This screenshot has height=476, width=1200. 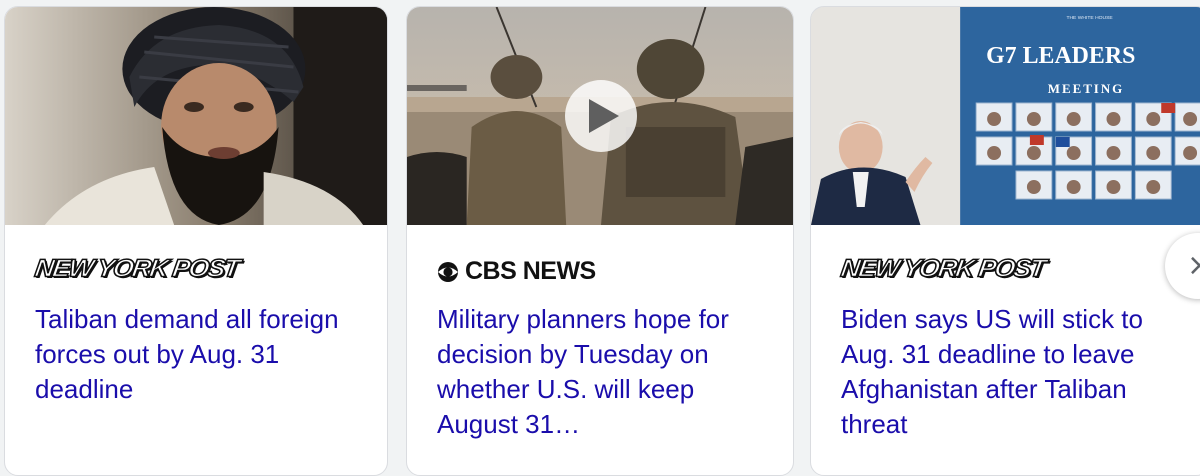 What do you see at coordinates (604, 116) in the screenshot?
I see `play-icon` at bounding box center [604, 116].